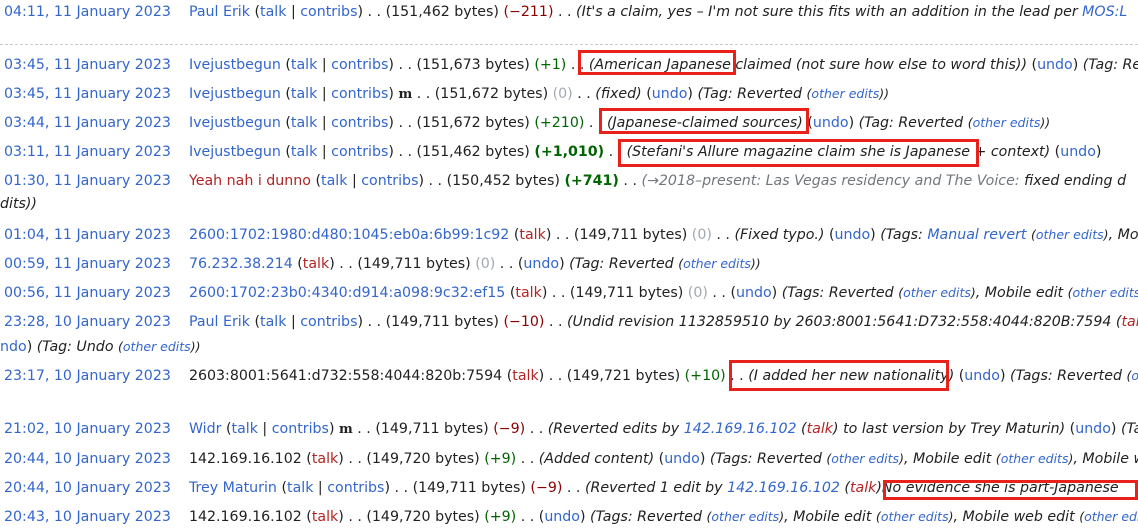 The image size is (1138, 528). I want to click on other-edits-link: othe, so click(1134, 375).